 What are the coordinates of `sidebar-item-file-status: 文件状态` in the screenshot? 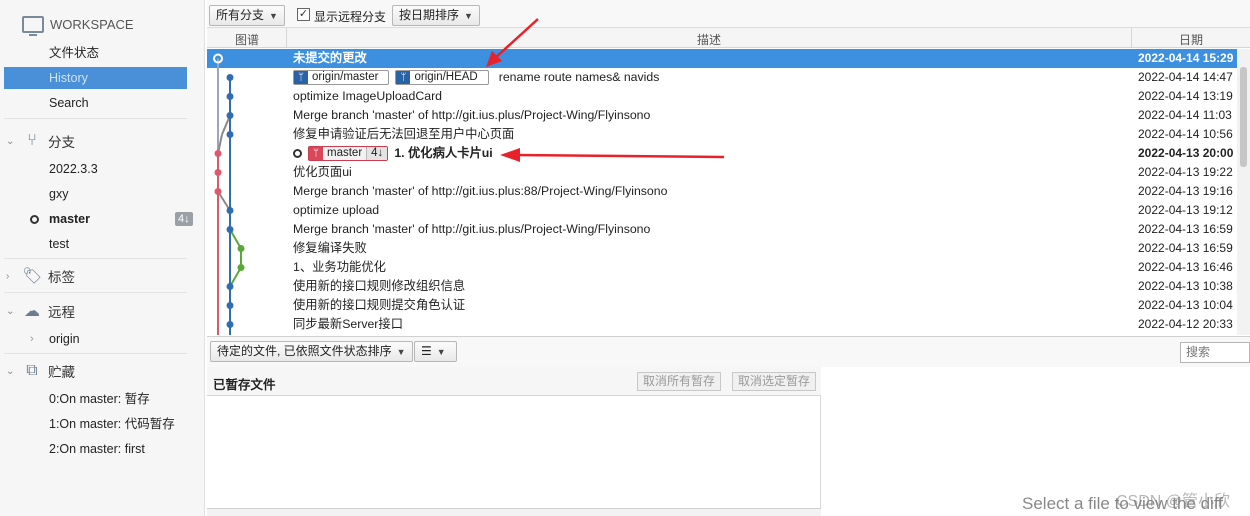 It's located at (95, 53).